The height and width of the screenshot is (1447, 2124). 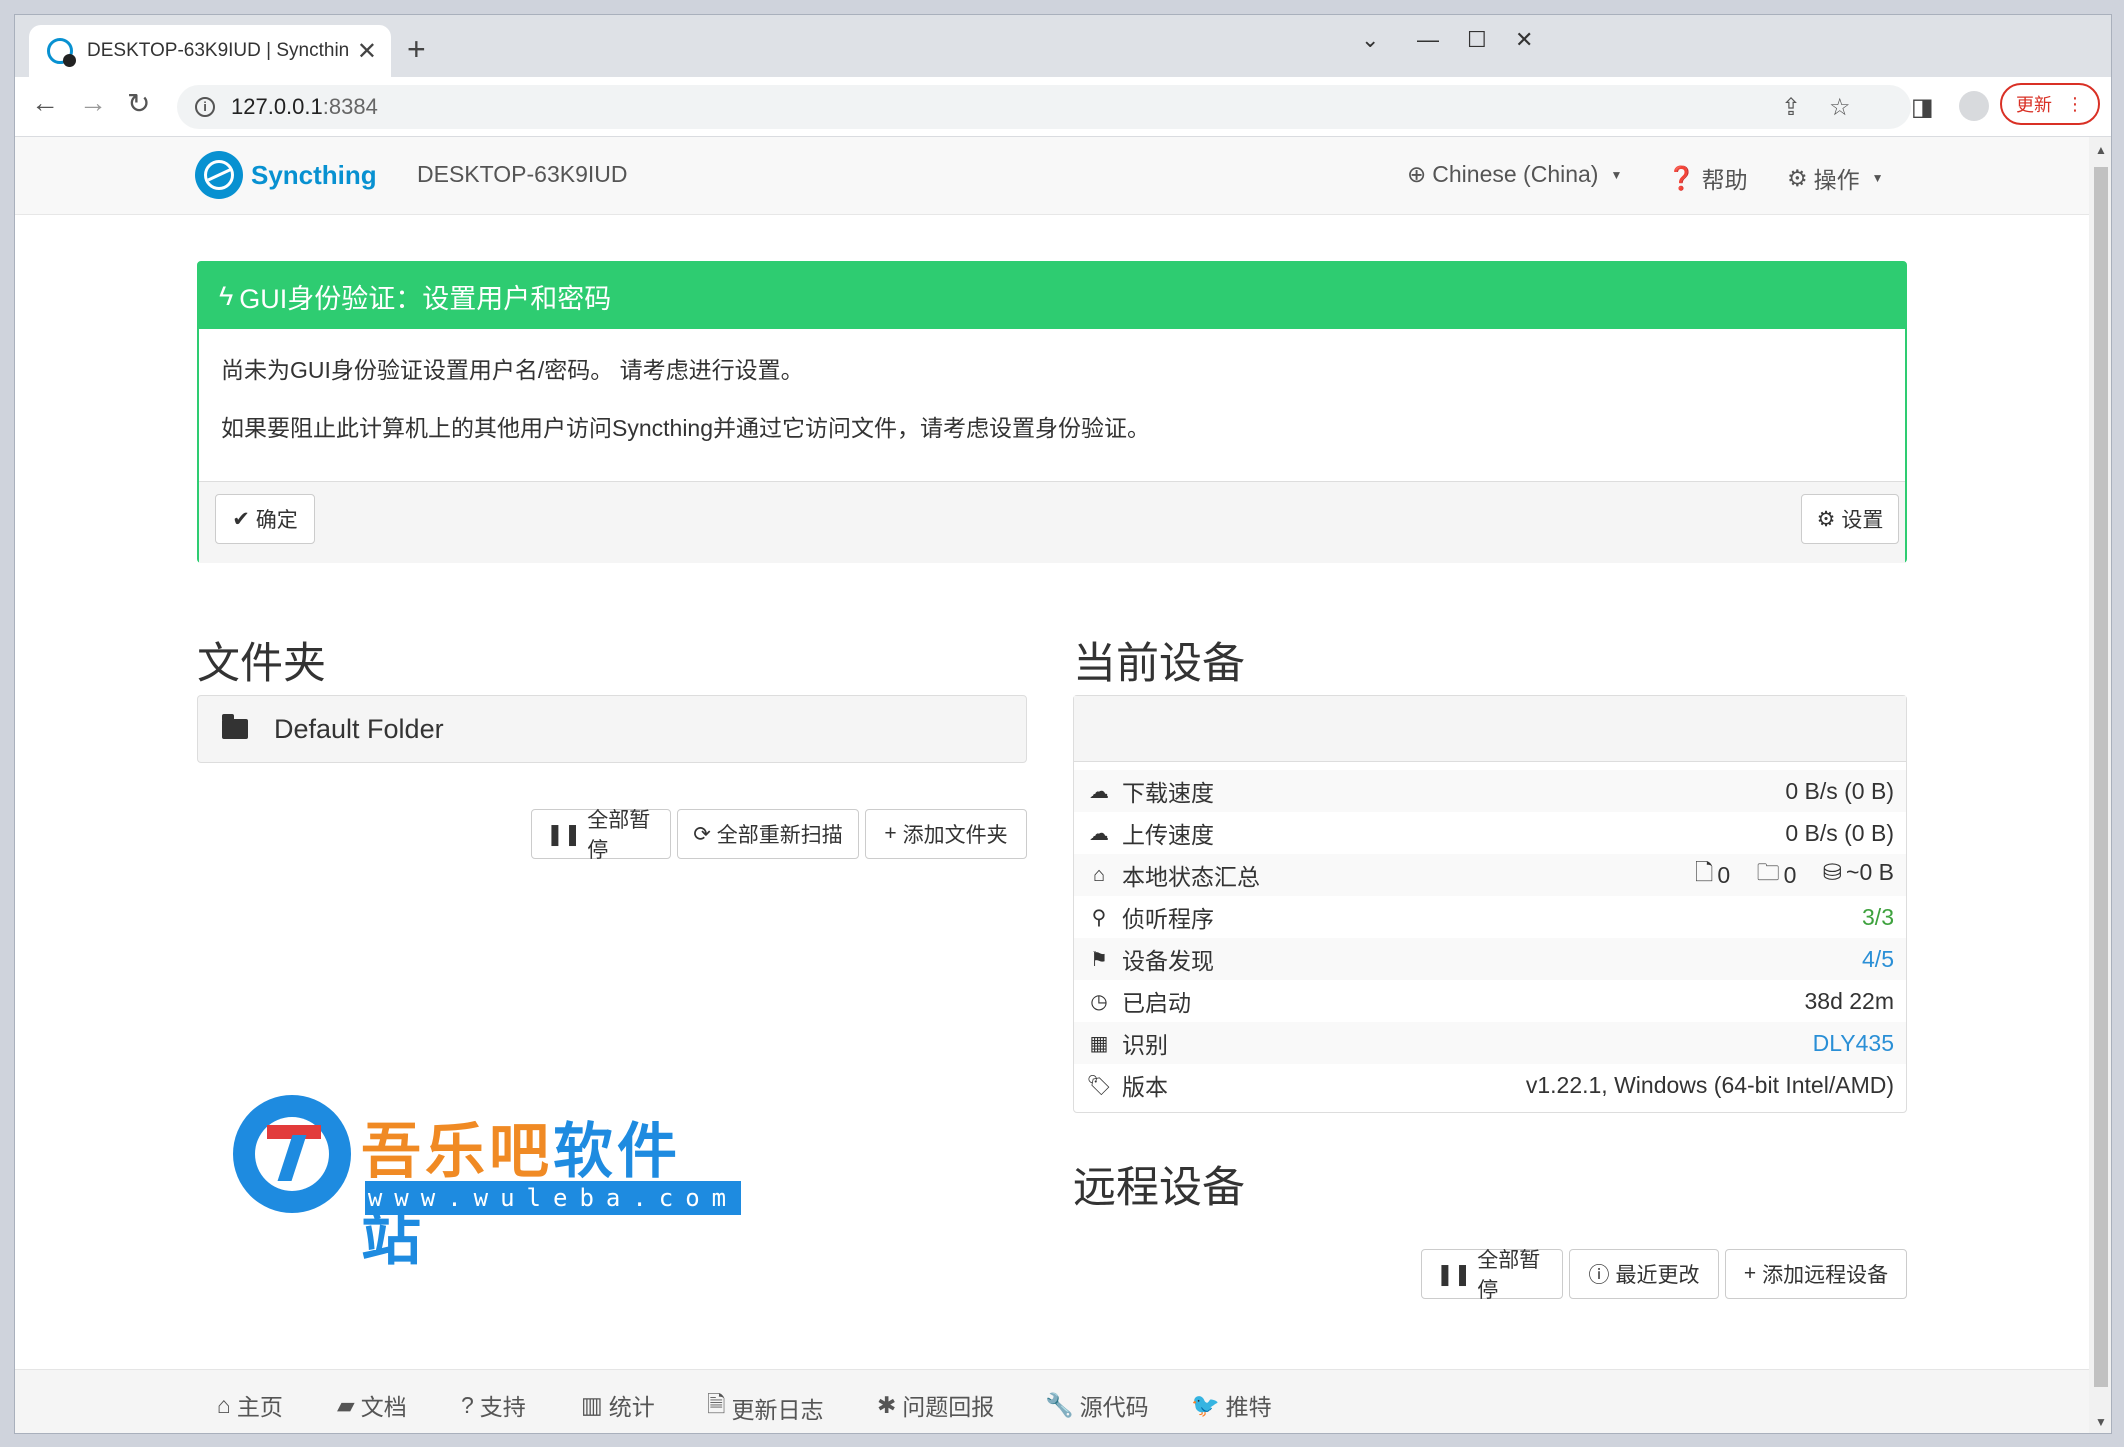 I want to click on browser-update-button: 更新 ⋮, so click(x=2050, y=104).